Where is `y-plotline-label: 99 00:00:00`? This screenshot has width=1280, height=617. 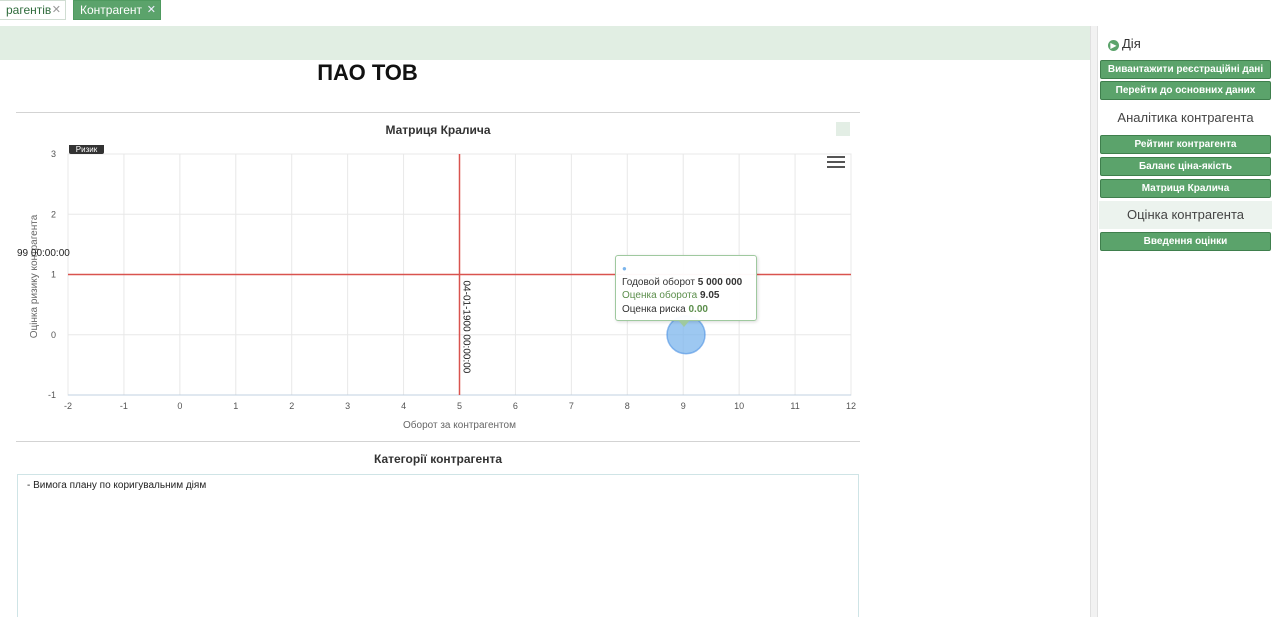 y-plotline-label: 99 00:00:00 is located at coordinates (43, 253).